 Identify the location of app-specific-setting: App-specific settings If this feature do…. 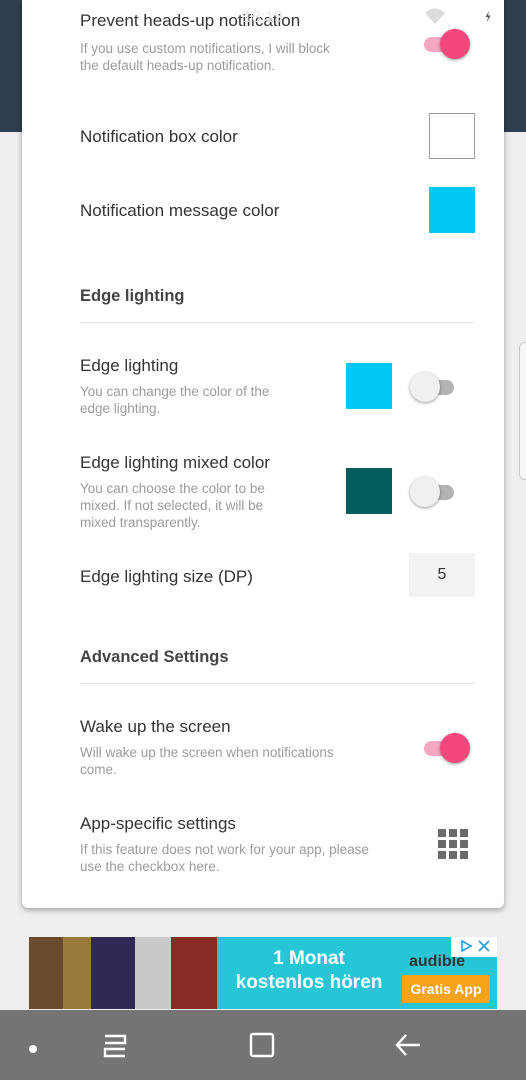
(277, 844).